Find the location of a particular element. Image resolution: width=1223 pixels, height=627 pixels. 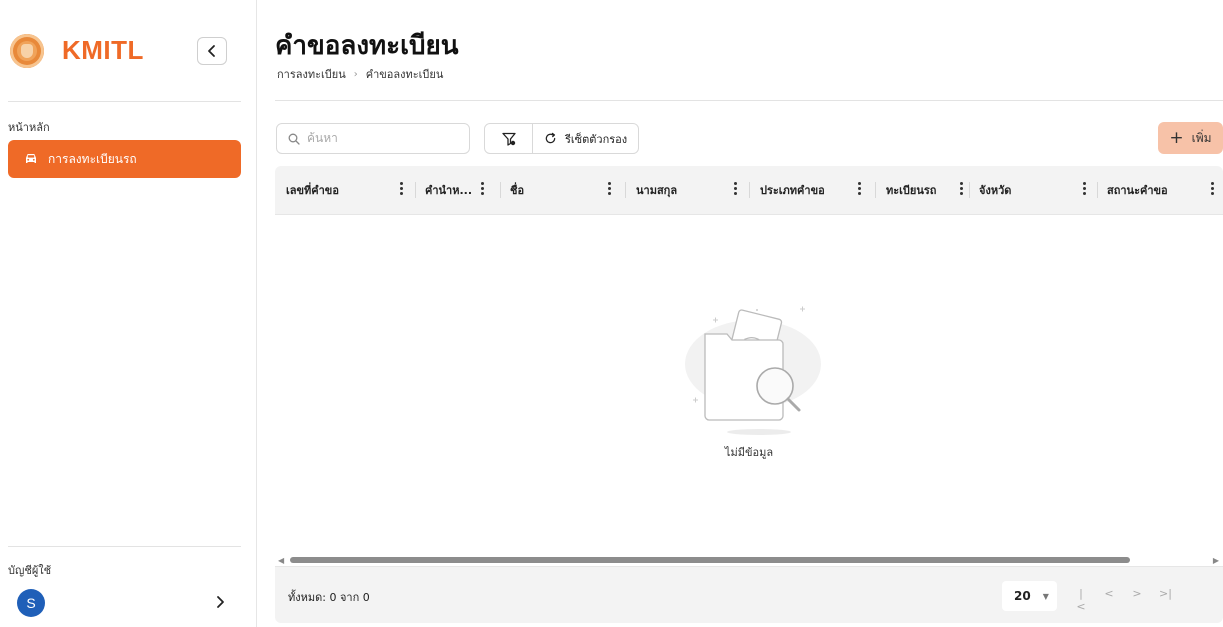

reset-filter-button: รีเซ็ตตัวกรอง is located at coordinates (585, 138).